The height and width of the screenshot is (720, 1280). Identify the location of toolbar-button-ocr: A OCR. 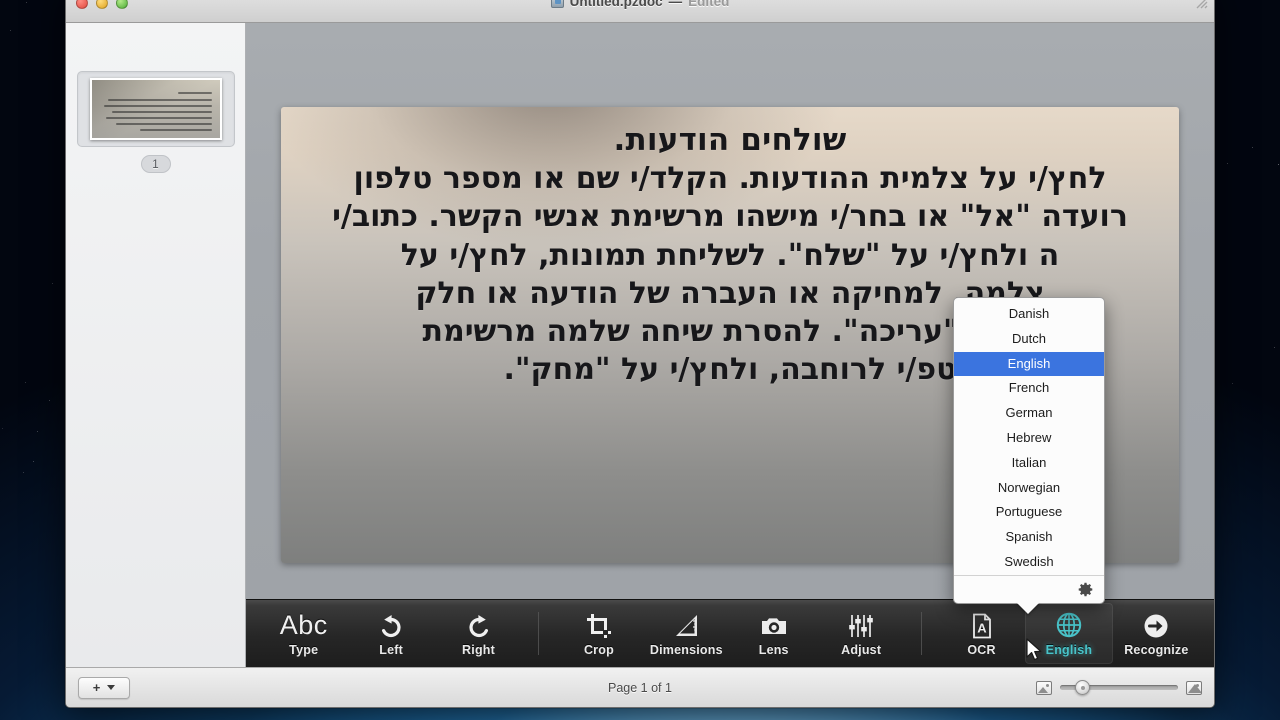
(981, 633).